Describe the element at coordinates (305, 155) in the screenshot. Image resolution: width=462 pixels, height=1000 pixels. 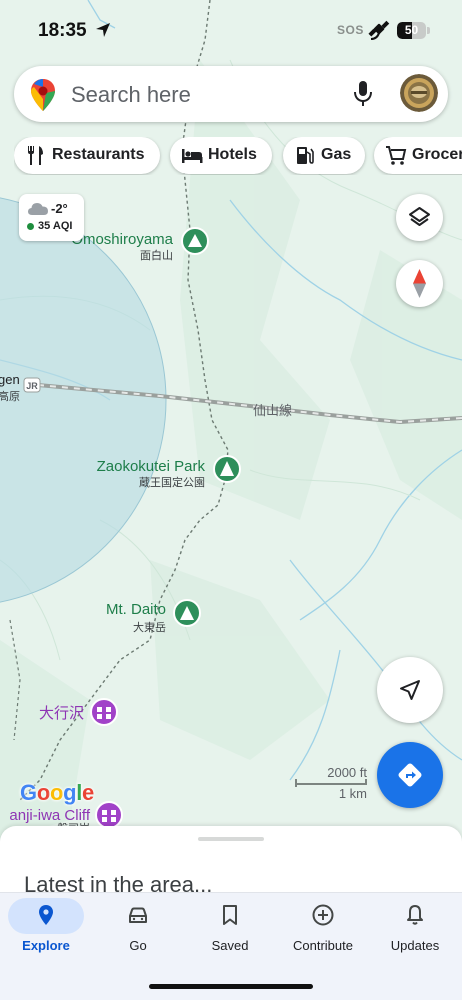
I see `gas-pump-icon` at that location.